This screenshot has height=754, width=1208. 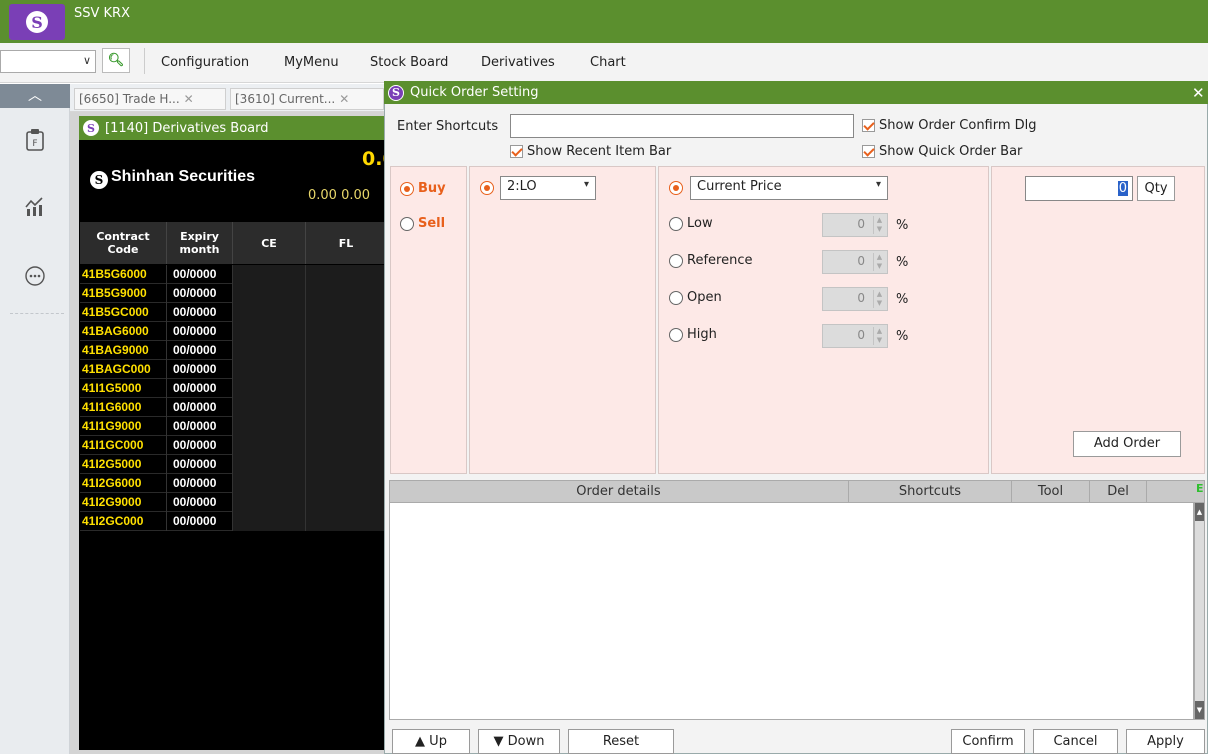 What do you see at coordinates (123, 369) in the screenshot?
I see `contract-code-cell: 41BAGC000` at bounding box center [123, 369].